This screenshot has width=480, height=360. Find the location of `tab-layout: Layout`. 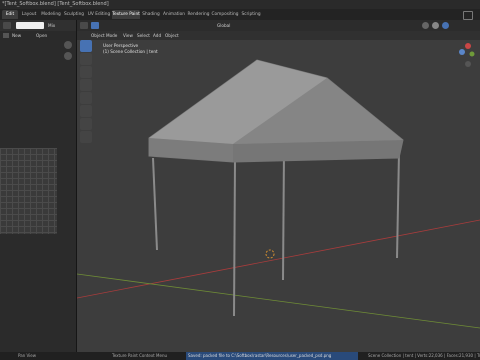

tab-layout: Layout is located at coordinates (29, 14).